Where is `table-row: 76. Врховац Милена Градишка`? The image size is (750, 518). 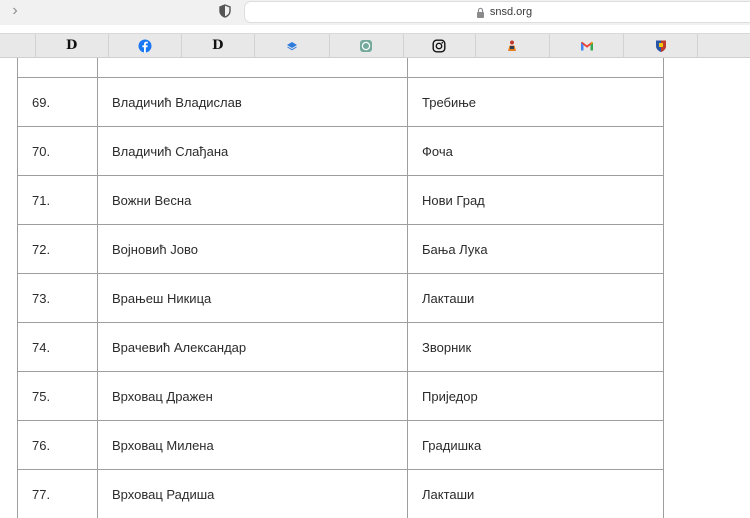
table-row: 76. Врховац Милена Градишка is located at coordinates (340, 445).